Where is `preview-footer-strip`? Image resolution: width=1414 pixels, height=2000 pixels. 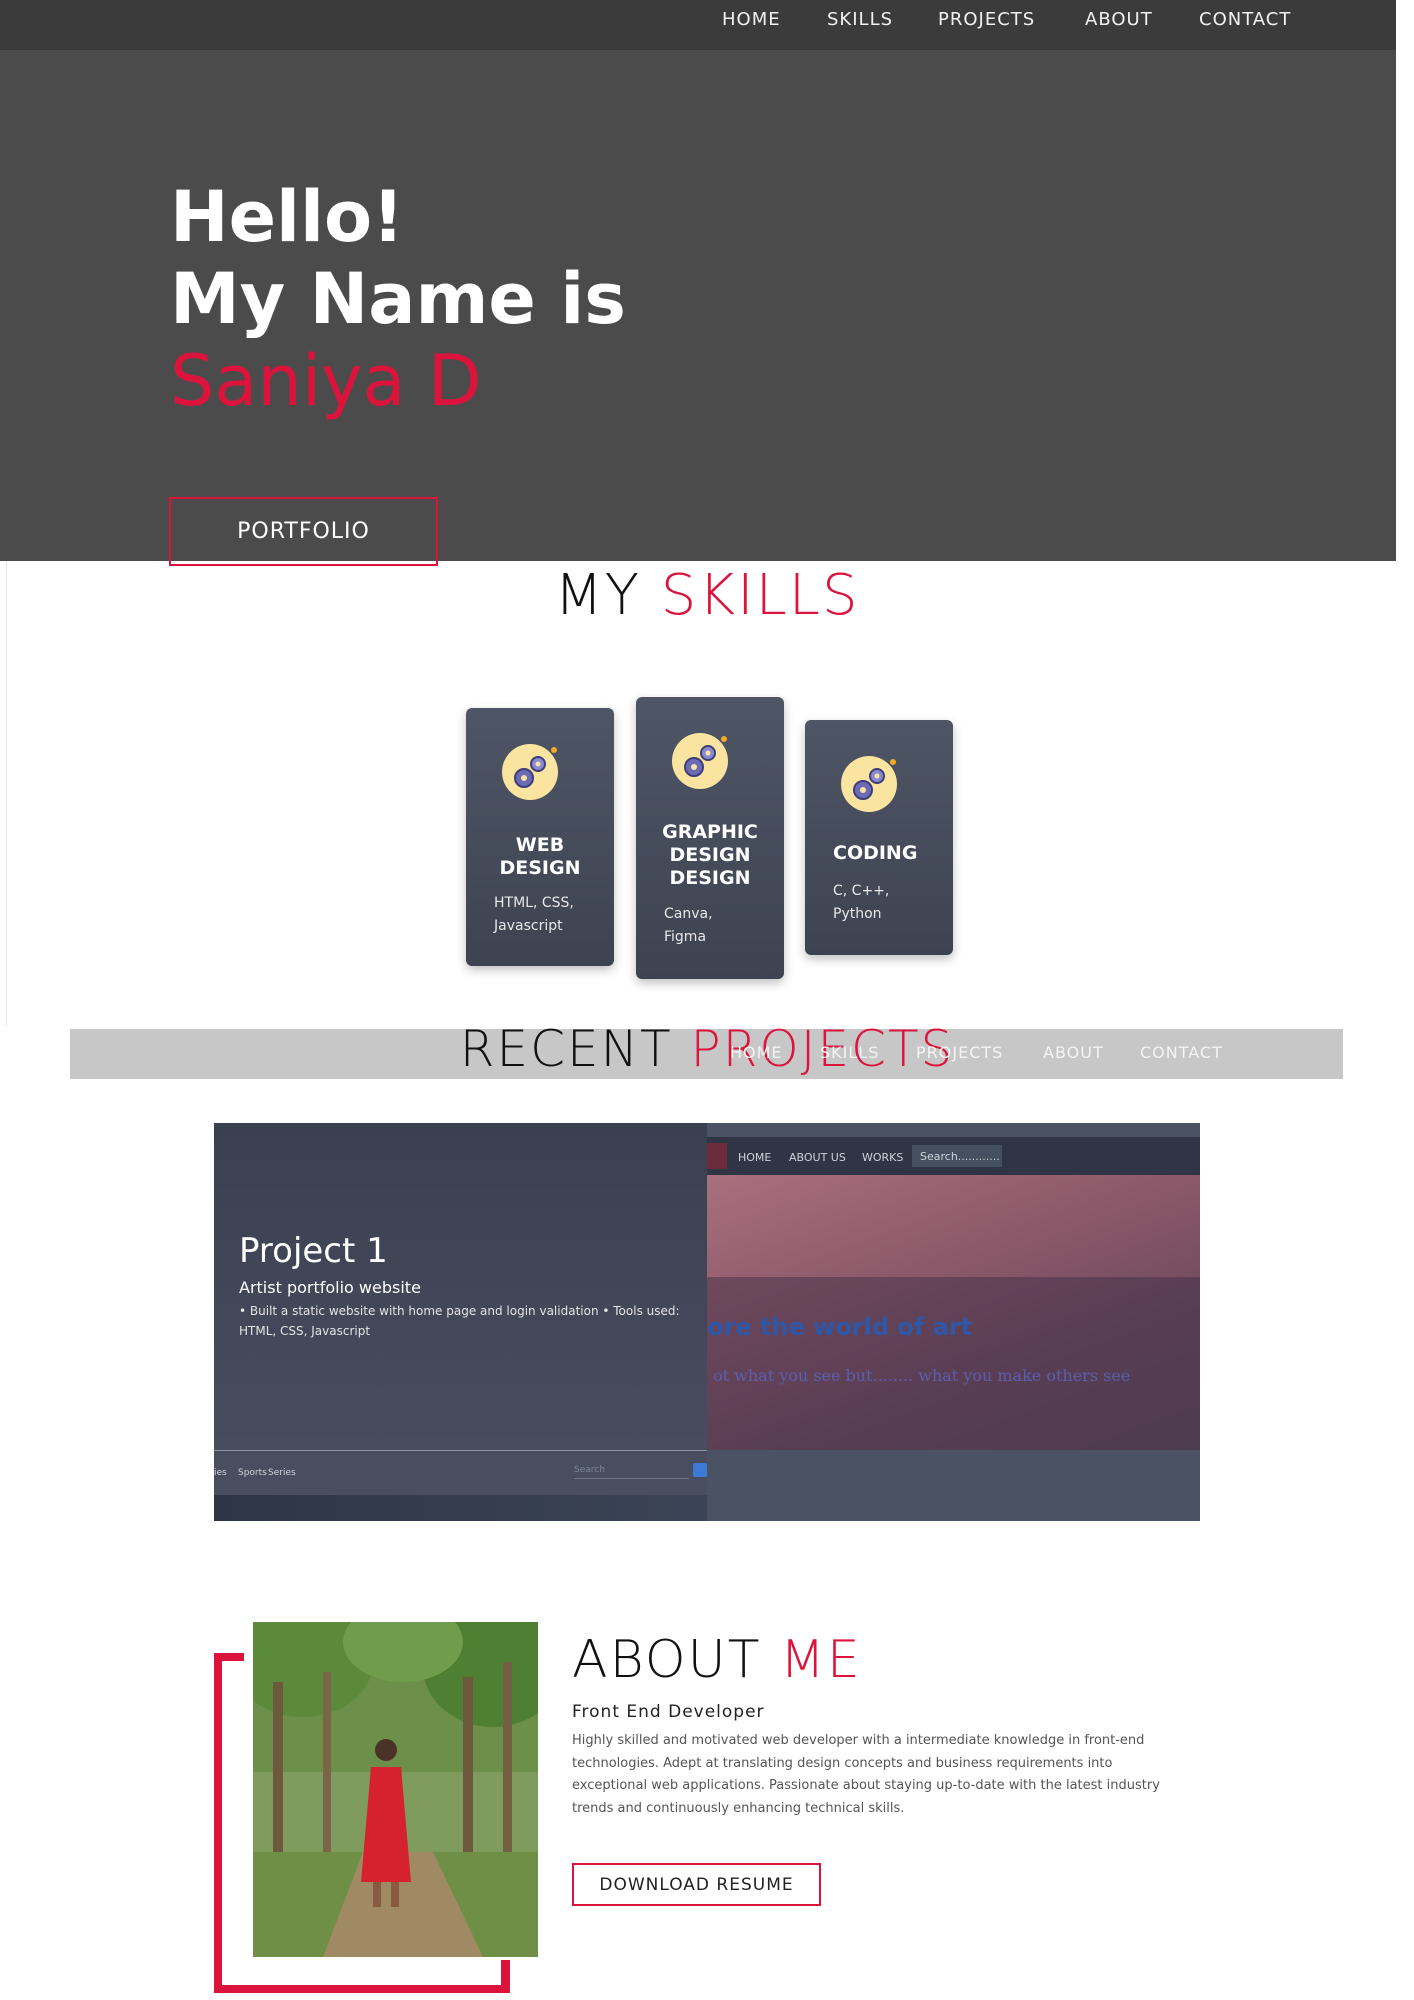
preview-footer-strip is located at coordinates (460, 1508).